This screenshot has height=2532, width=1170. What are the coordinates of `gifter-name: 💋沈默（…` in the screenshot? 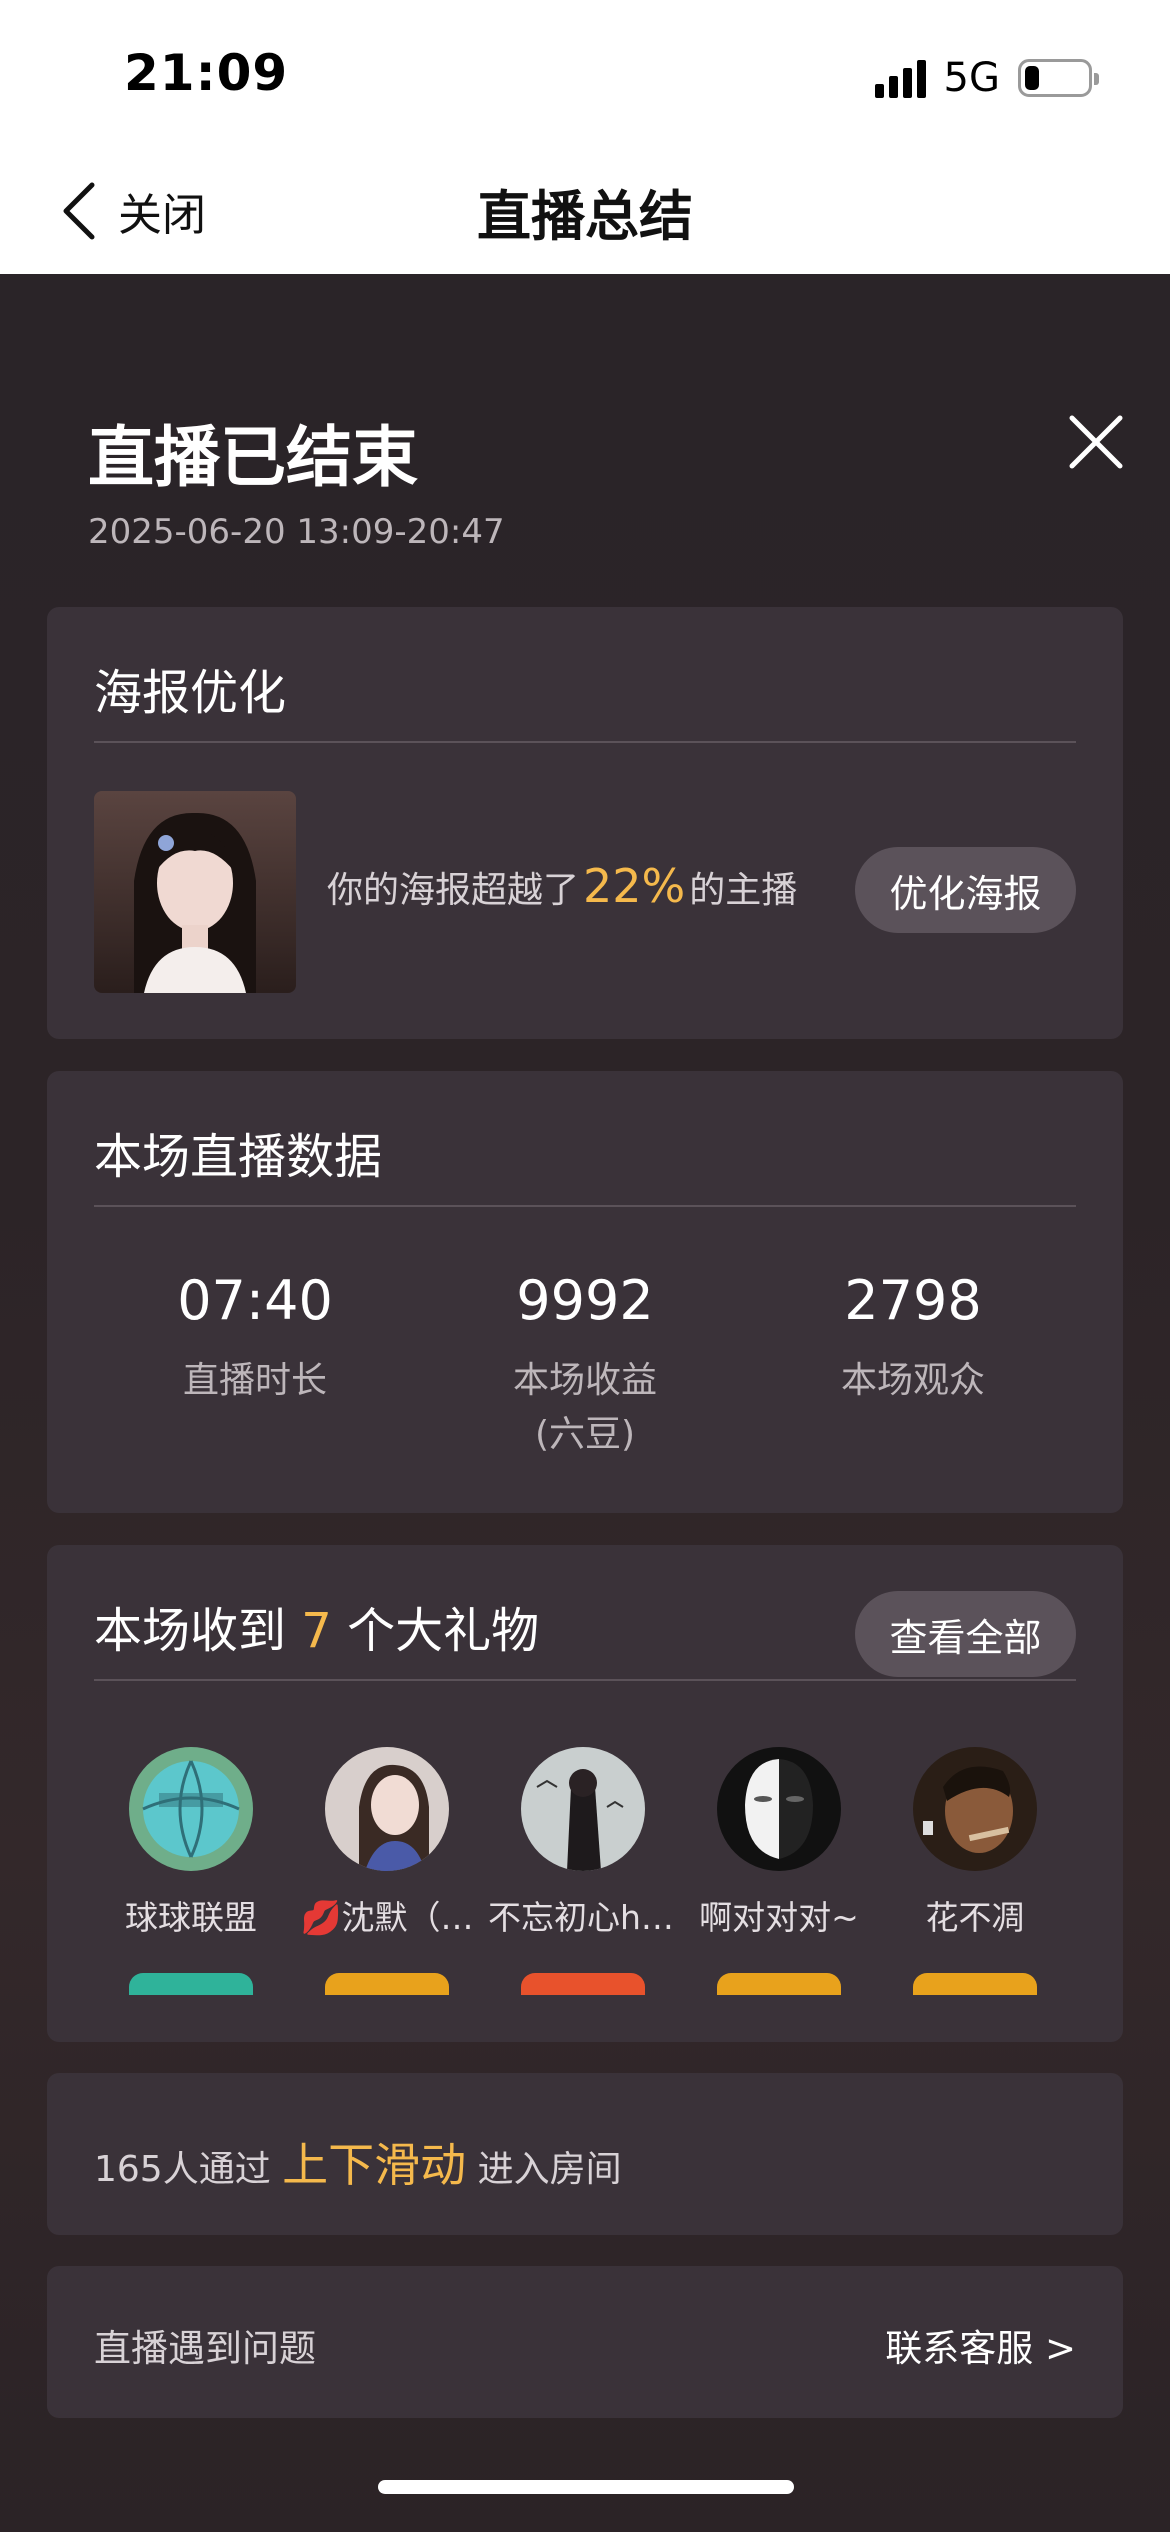 It's located at (387, 1917).